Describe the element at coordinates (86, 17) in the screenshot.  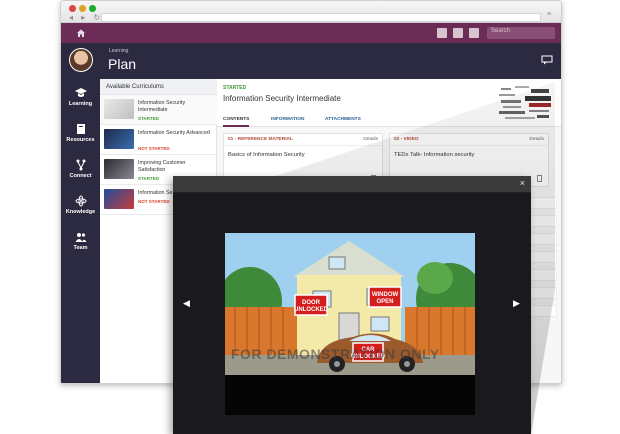
I see `browser-nav-arrows-icon: ◂ ▸ ↻` at that location.